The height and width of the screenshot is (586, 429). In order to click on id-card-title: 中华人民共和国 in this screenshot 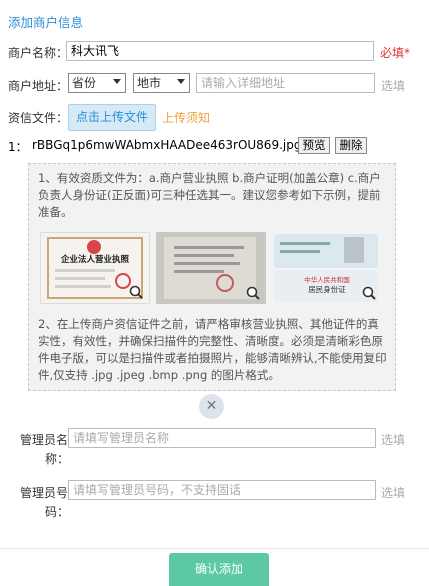, I will do `click(327, 280)`.